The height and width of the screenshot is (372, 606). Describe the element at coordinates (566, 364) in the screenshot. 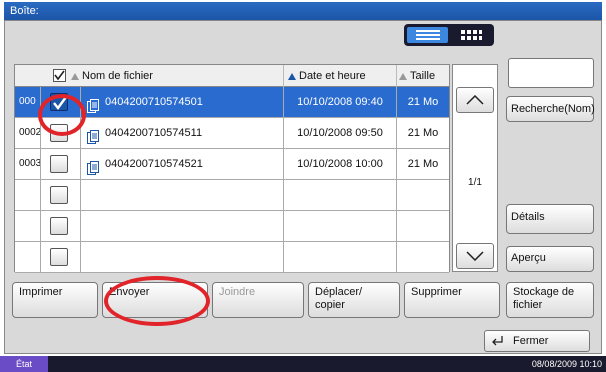

I see `status-datetime: 08/08/2009 10:10` at that location.